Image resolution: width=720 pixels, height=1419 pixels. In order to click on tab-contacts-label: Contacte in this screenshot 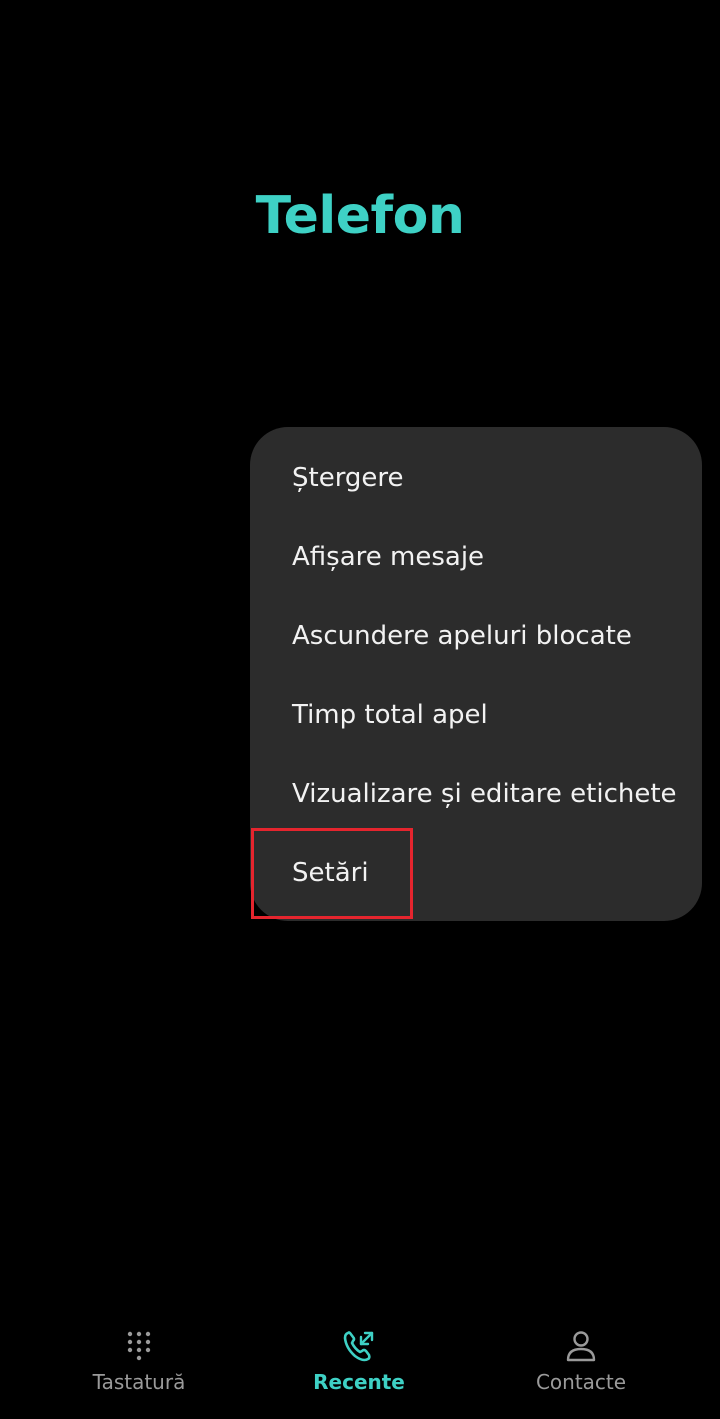, I will do `click(581, 1382)`.